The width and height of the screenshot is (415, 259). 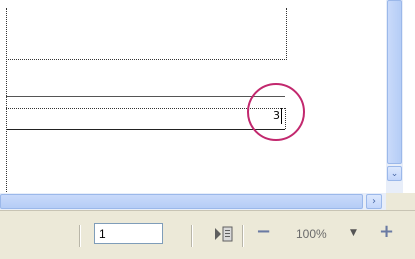 I want to click on next-page-icon, so click(x=224, y=234).